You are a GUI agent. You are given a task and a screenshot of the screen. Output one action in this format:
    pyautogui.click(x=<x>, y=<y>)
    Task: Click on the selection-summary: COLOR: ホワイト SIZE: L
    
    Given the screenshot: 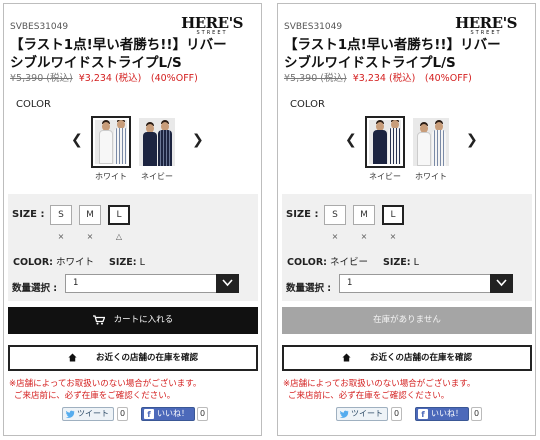 What is the action you would take?
    pyautogui.click(x=79, y=261)
    